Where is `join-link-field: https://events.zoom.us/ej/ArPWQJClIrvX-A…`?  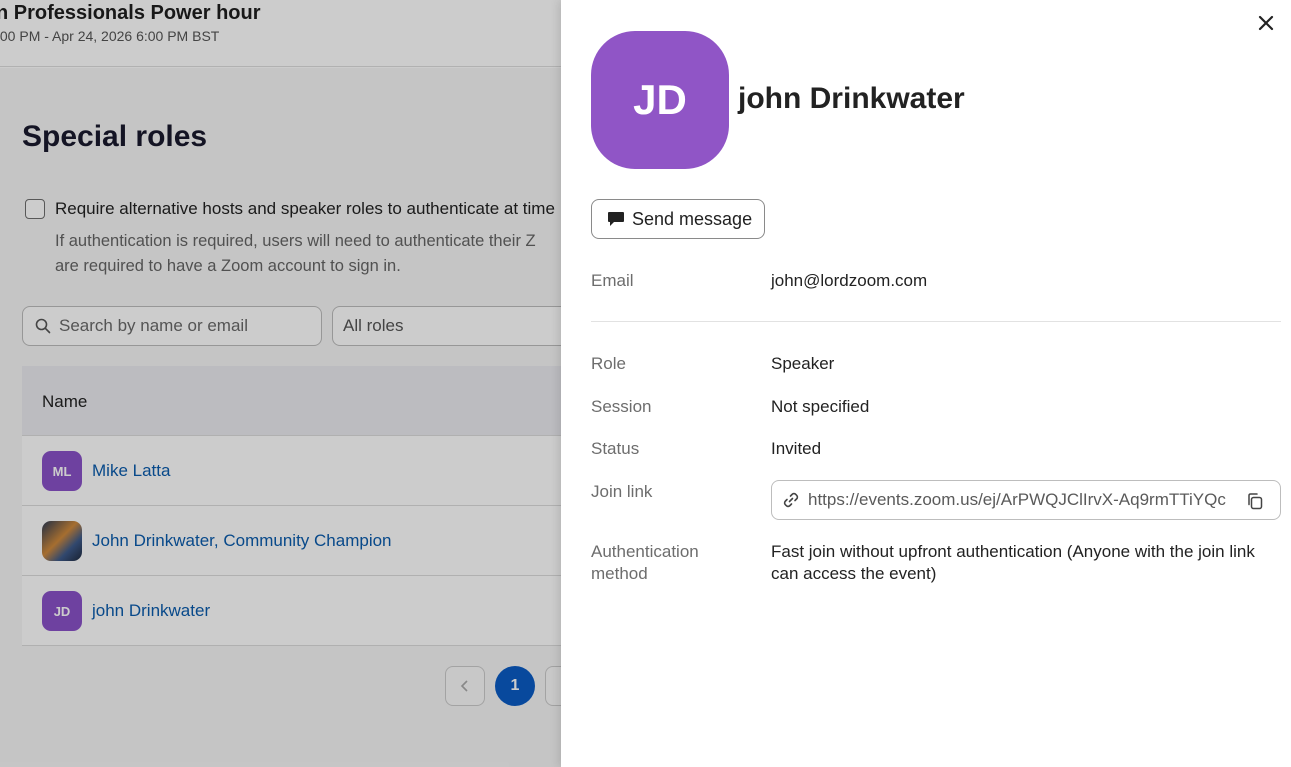
join-link-field: https://events.zoom.us/ej/ArPWQJClIrvX-A… is located at coordinates (1026, 500).